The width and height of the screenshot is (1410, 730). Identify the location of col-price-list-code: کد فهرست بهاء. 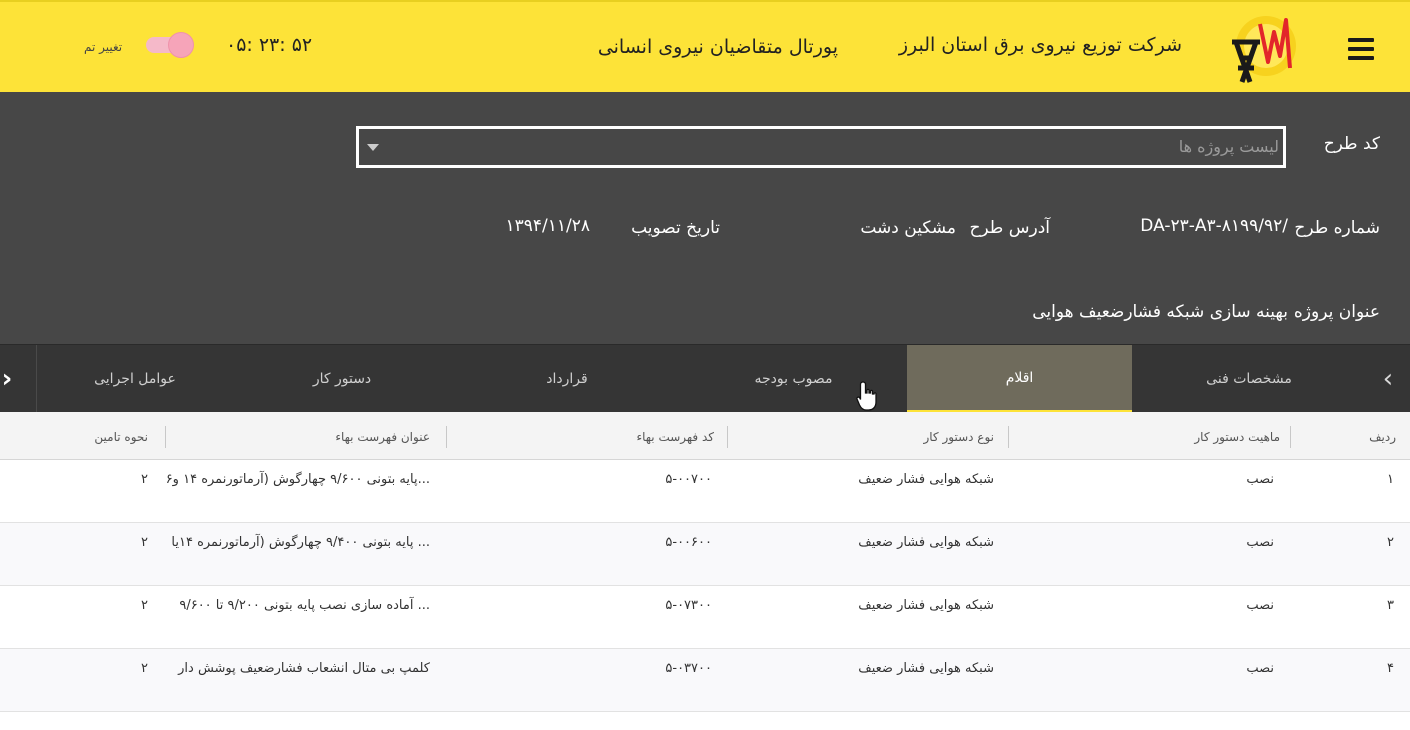
(675, 437).